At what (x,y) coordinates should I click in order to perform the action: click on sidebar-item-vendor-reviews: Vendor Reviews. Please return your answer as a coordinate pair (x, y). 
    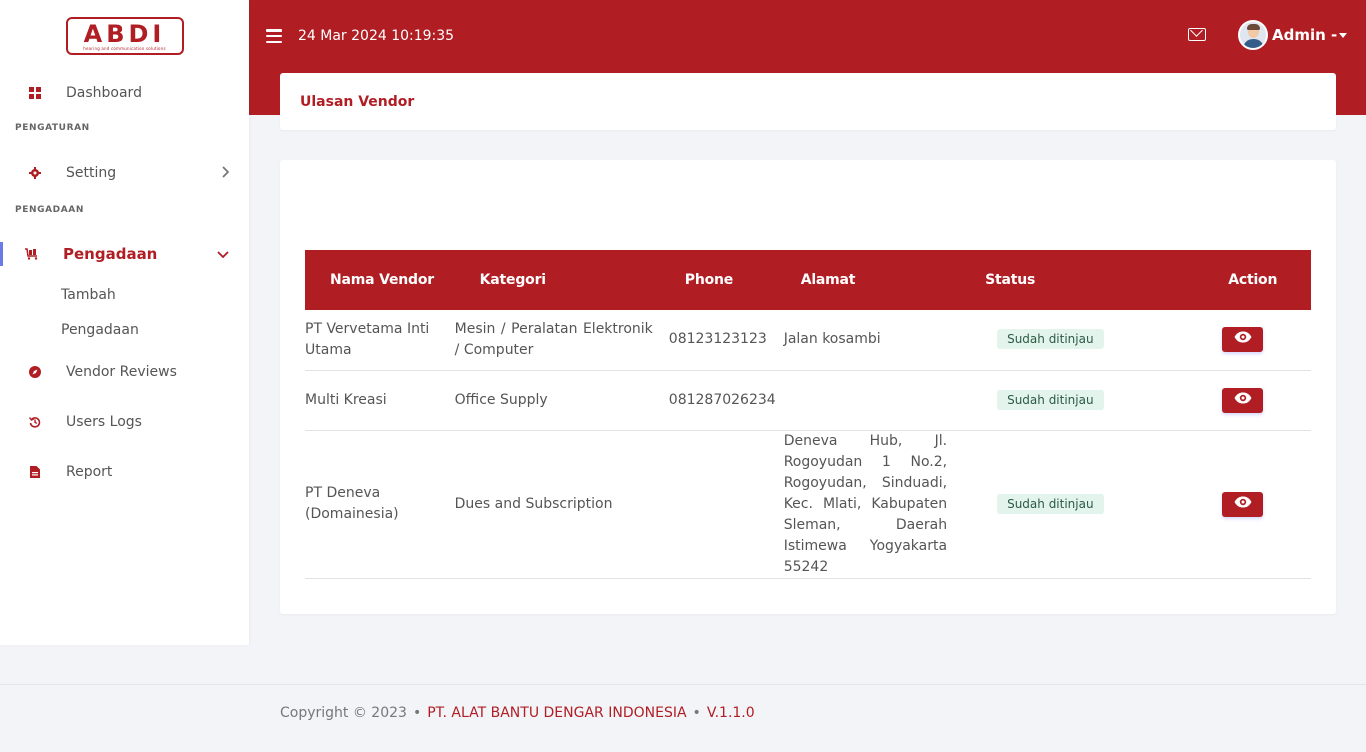
    Looking at the image, I should click on (124, 372).